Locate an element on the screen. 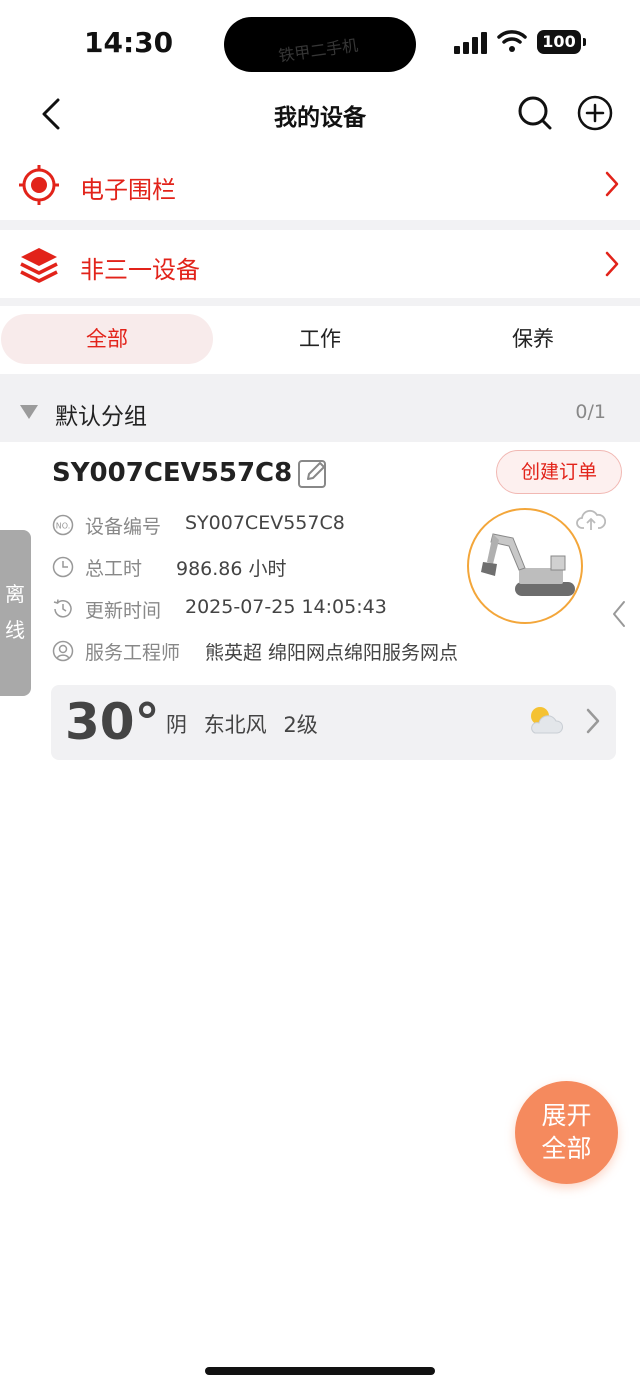 This screenshot has height=1387, width=640. expand-all-line2: 全部 is located at coordinates (566, 1148).